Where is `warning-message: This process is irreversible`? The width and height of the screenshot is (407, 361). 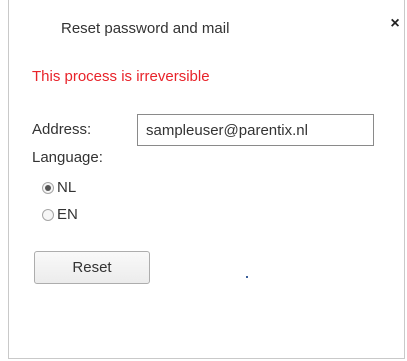
warning-message: This process is irreversible is located at coordinates (121, 76).